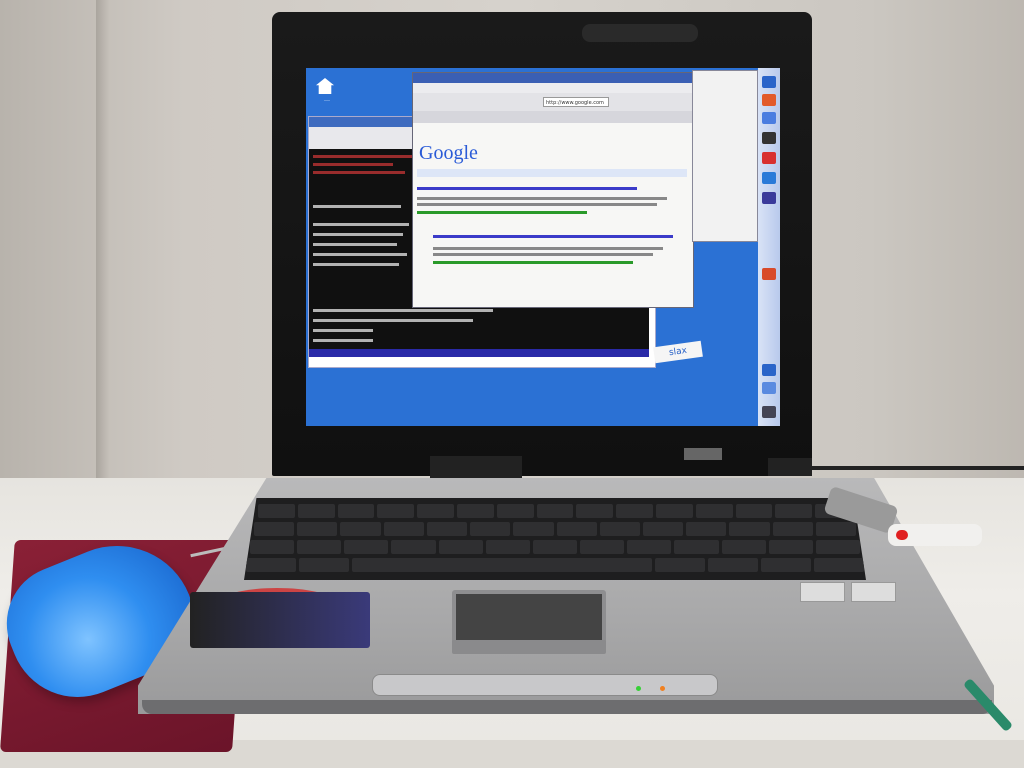  I want to click on front-indicator-strip, so click(545, 685).